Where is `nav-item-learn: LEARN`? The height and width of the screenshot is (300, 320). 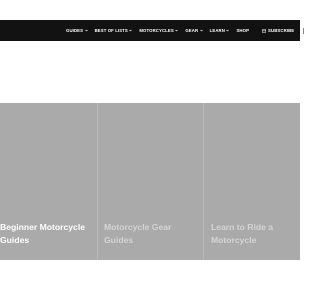
nav-item-learn: LEARN is located at coordinates (220, 30).